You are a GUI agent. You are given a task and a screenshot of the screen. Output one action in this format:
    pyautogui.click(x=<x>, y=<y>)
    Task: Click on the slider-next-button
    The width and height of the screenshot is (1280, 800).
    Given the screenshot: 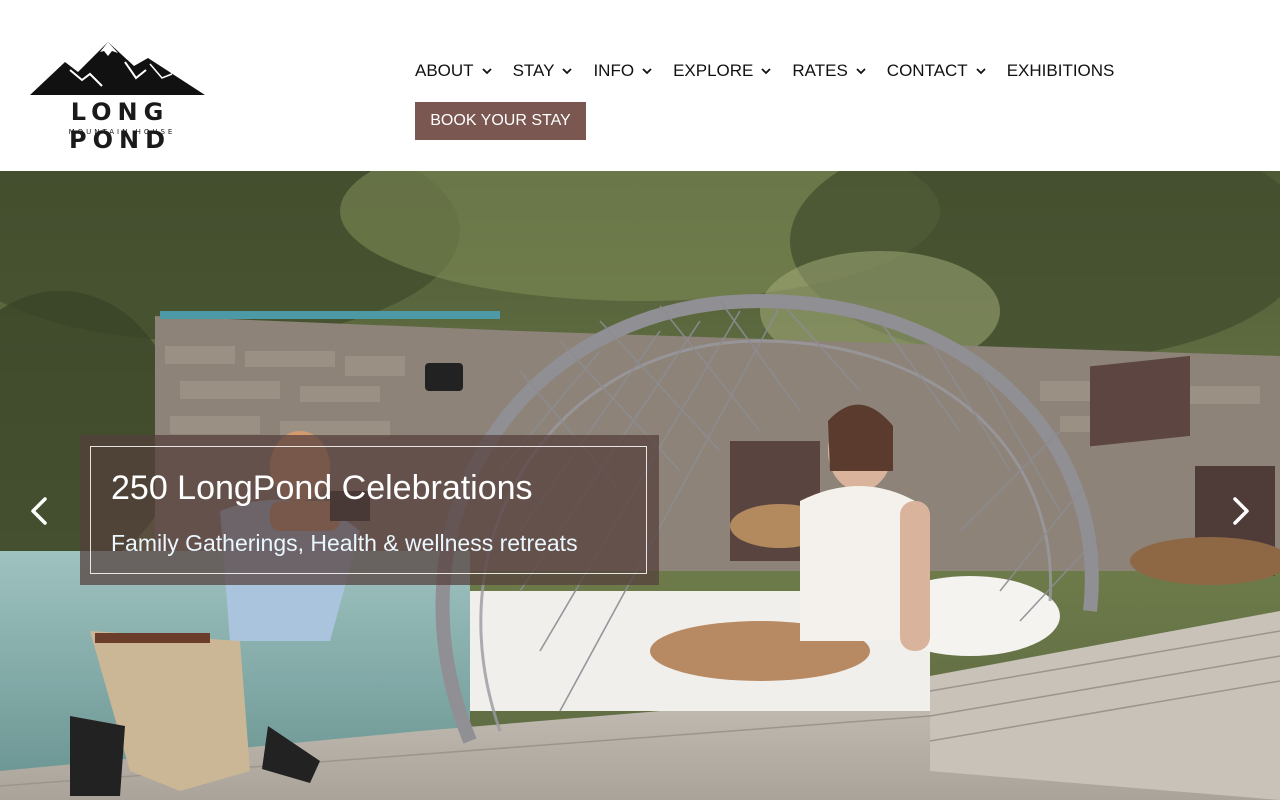 What is the action you would take?
    pyautogui.click(x=1240, y=511)
    